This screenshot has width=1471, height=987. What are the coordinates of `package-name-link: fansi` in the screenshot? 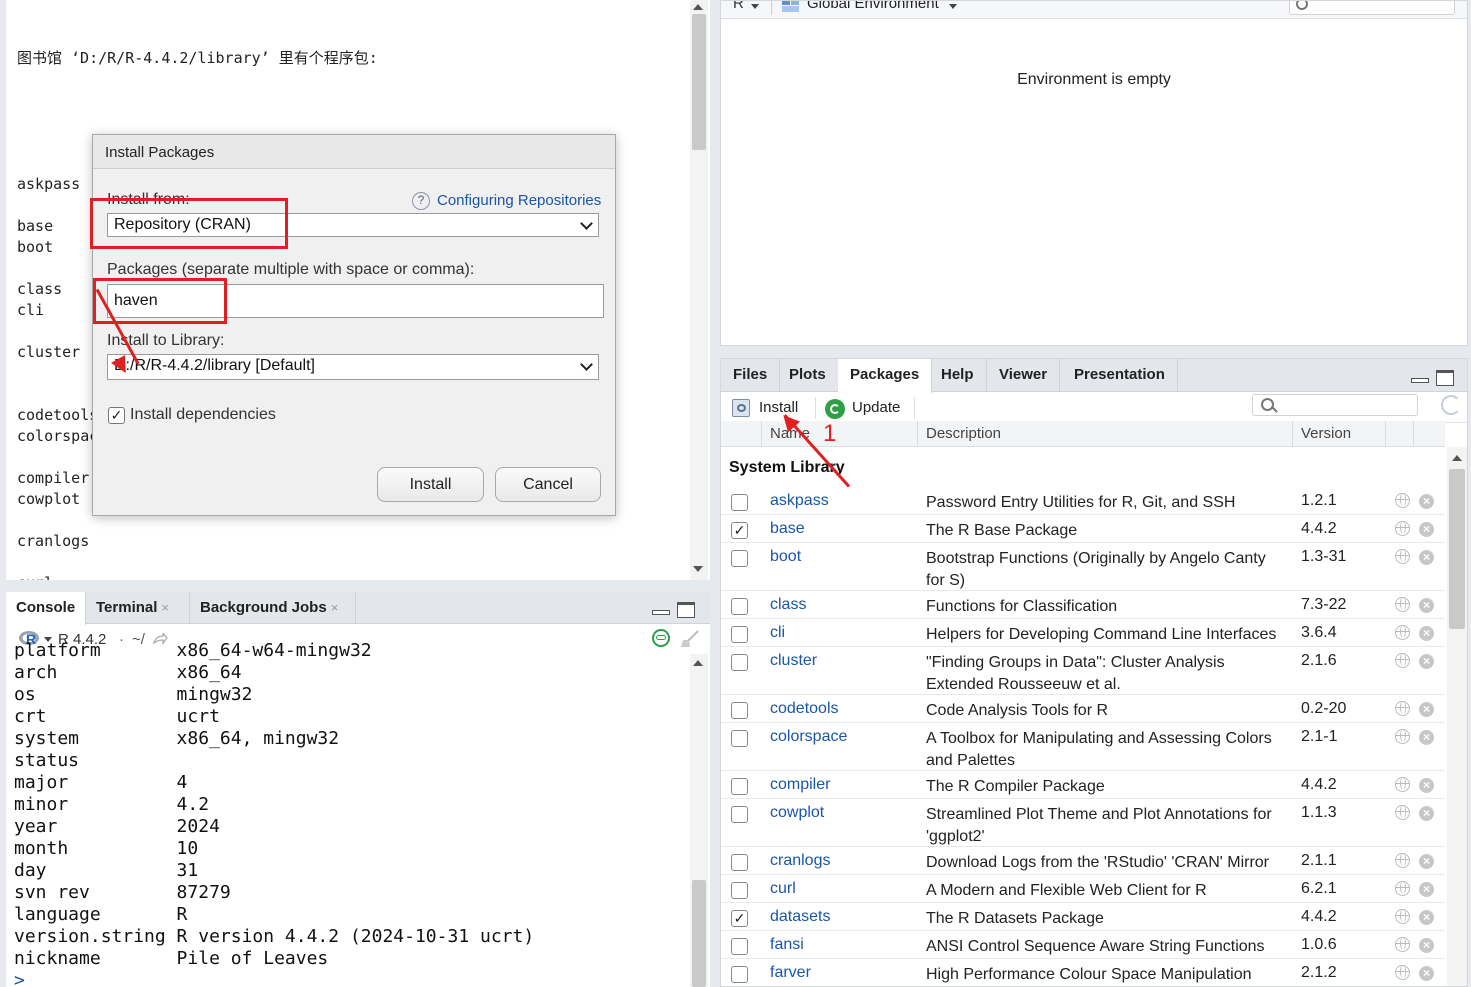 It's located at (787, 945).